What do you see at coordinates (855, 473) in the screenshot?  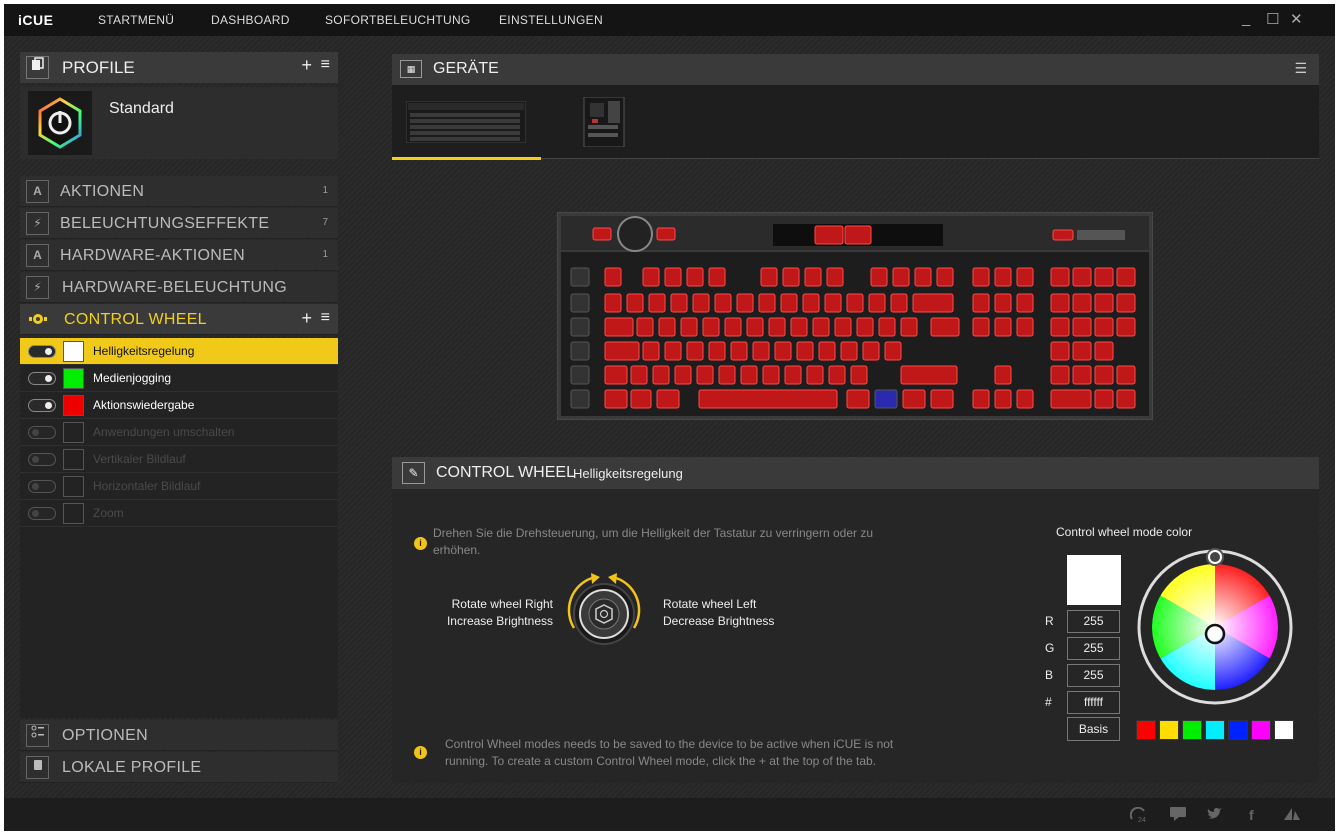 I see `control-wheel-panel-header: ✎ CONTROL WHEEL Helligkeitsregelung` at bounding box center [855, 473].